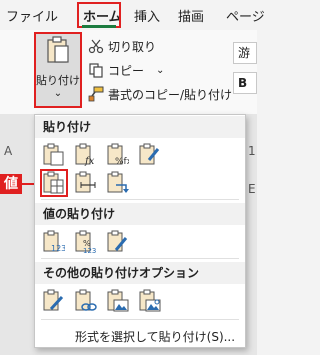  Describe the element at coordinates (54, 183) in the screenshot. I see `selected-paste-option-highlight` at that location.